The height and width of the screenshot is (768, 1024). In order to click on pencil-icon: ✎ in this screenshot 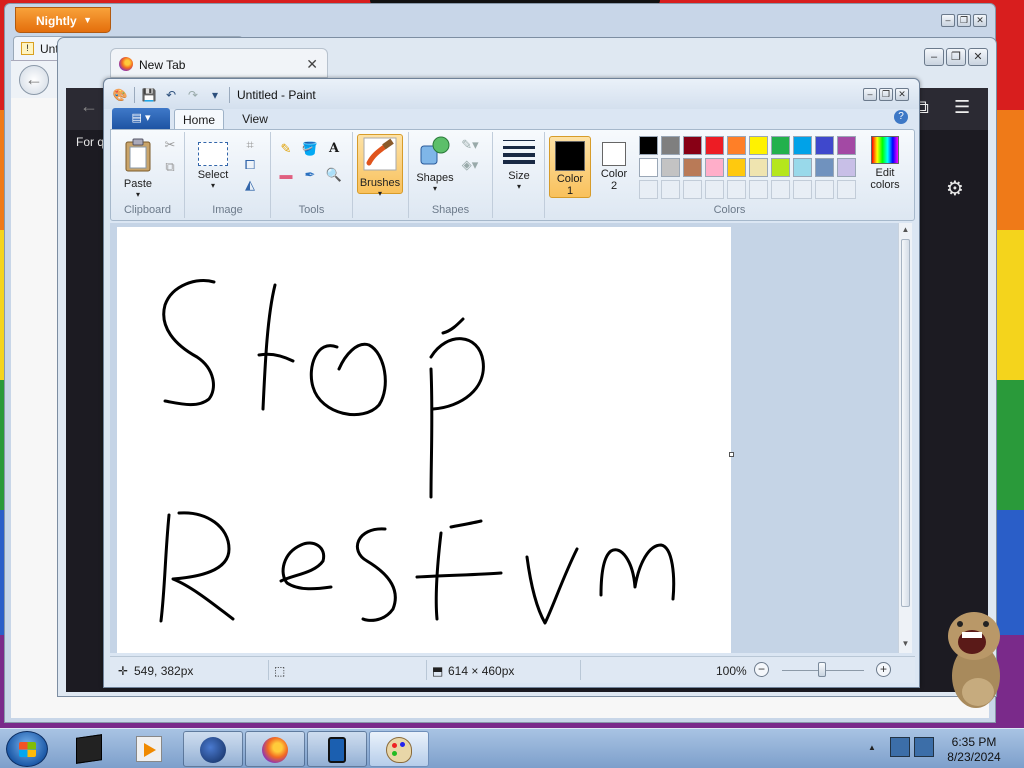, I will do `click(286, 149)`.